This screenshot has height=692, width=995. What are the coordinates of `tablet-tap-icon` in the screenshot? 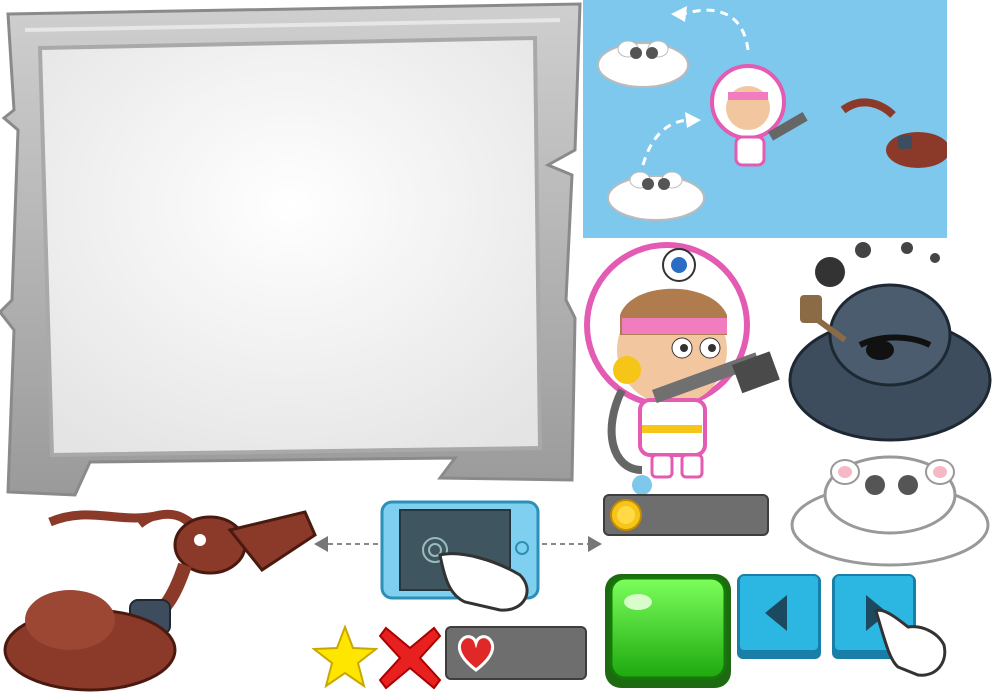 It's located at (460, 559).